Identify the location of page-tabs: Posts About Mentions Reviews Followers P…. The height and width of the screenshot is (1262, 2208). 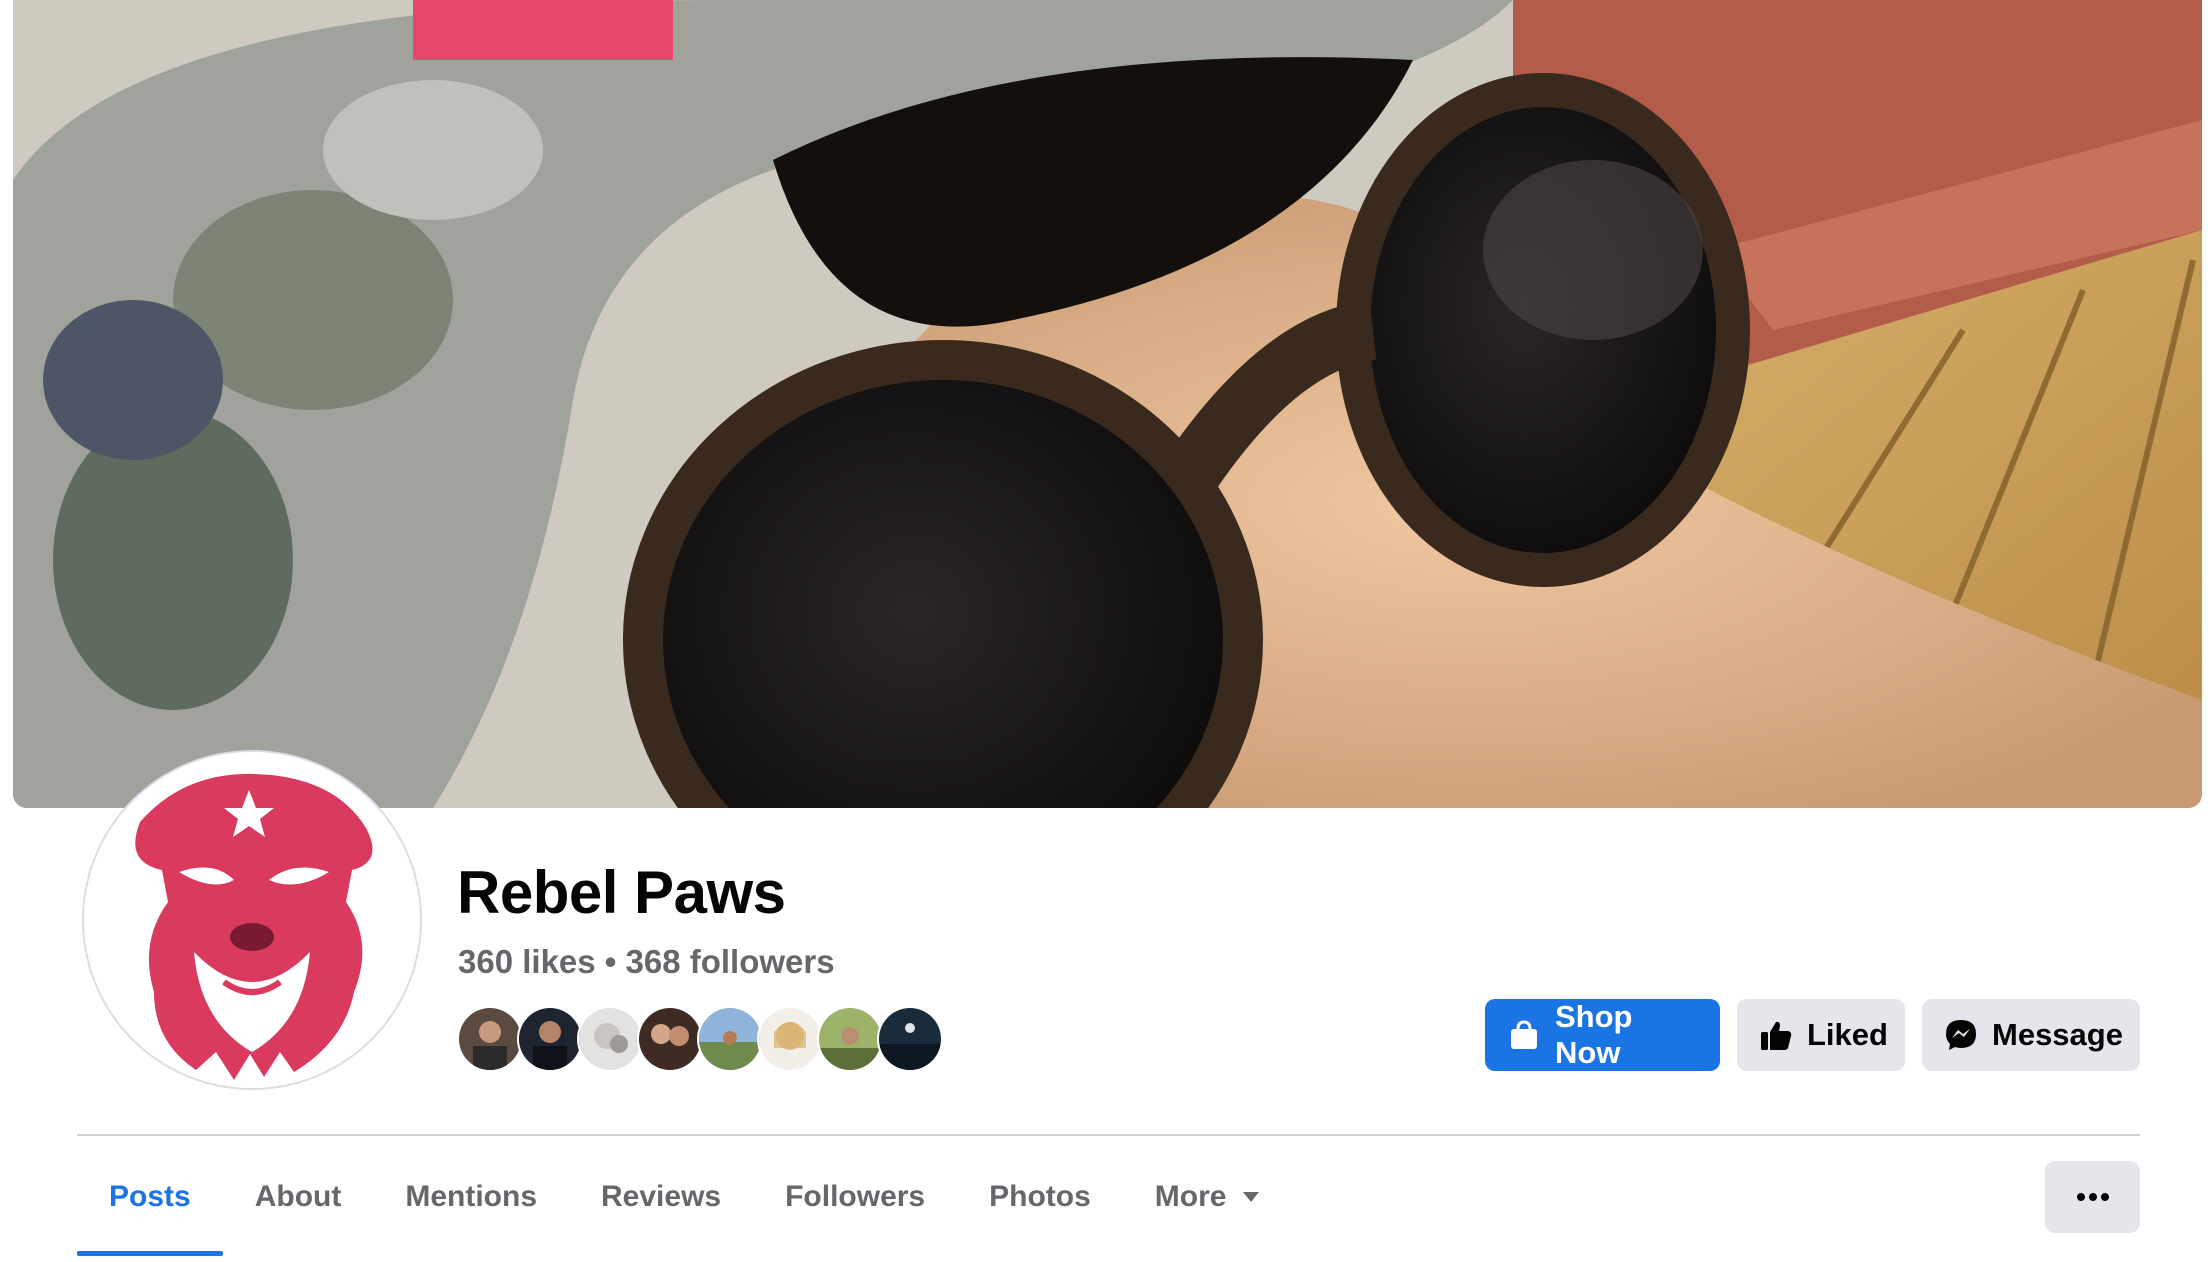
(684, 1197).